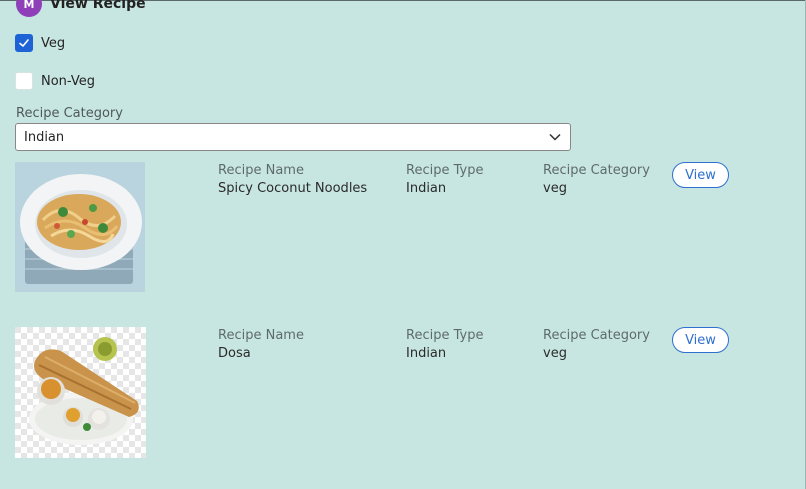 Image resolution: width=806 pixels, height=489 pixels. I want to click on category-select: Indian, so click(293, 137).